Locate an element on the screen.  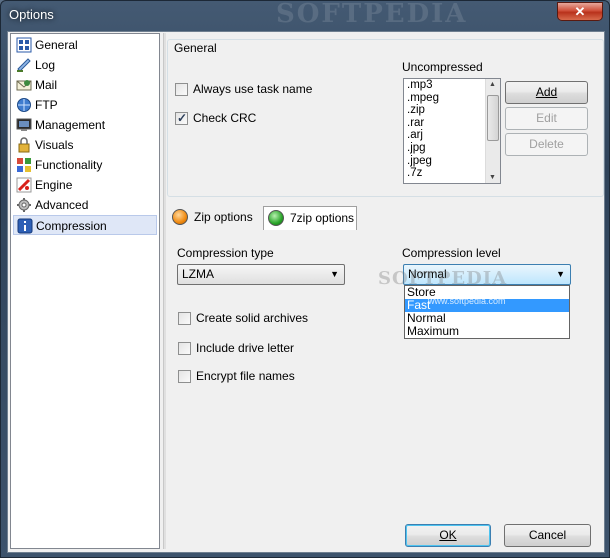
sidebar-item-general: General is located at coordinates (85, 45).